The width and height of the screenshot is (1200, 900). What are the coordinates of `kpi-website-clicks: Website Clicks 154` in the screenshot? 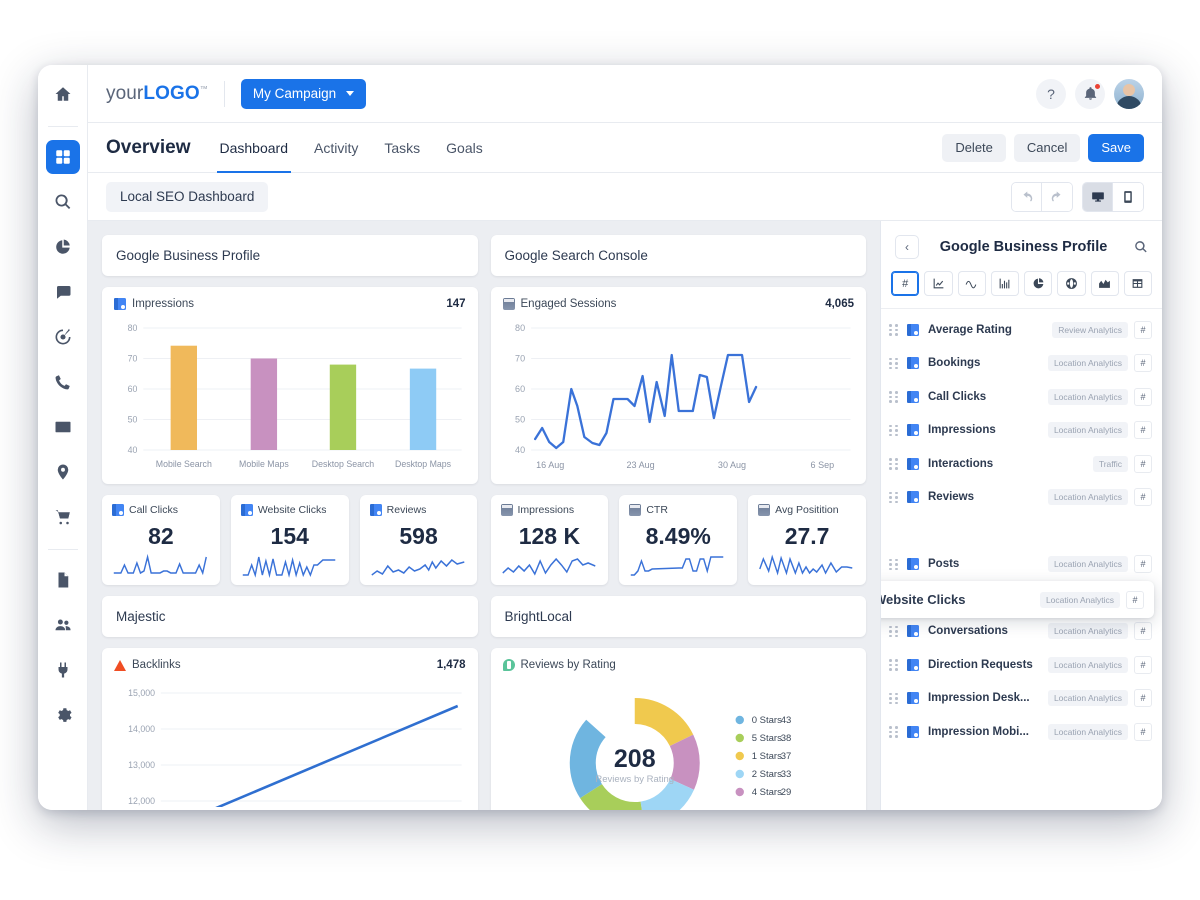 It's located at (289, 540).